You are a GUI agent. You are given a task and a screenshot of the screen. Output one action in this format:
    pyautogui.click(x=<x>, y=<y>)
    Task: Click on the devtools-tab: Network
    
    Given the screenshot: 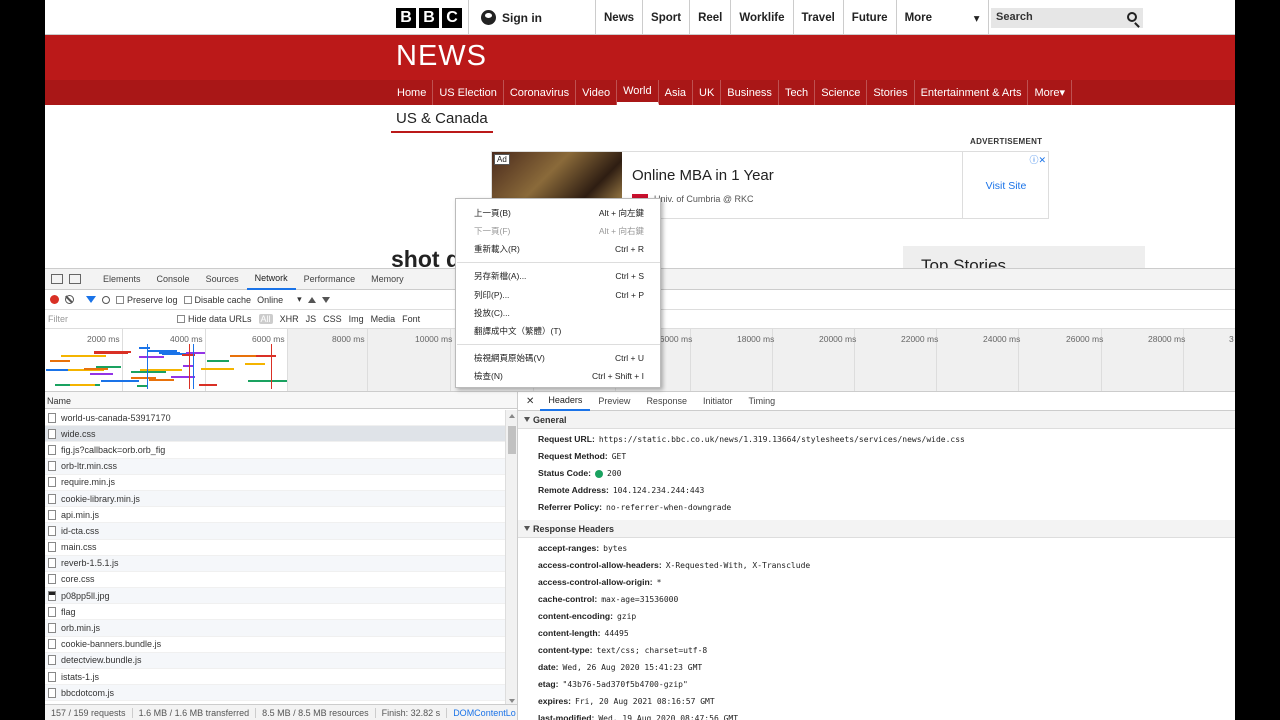 What is the action you would take?
    pyautogui.click(x=271, y=279)
    